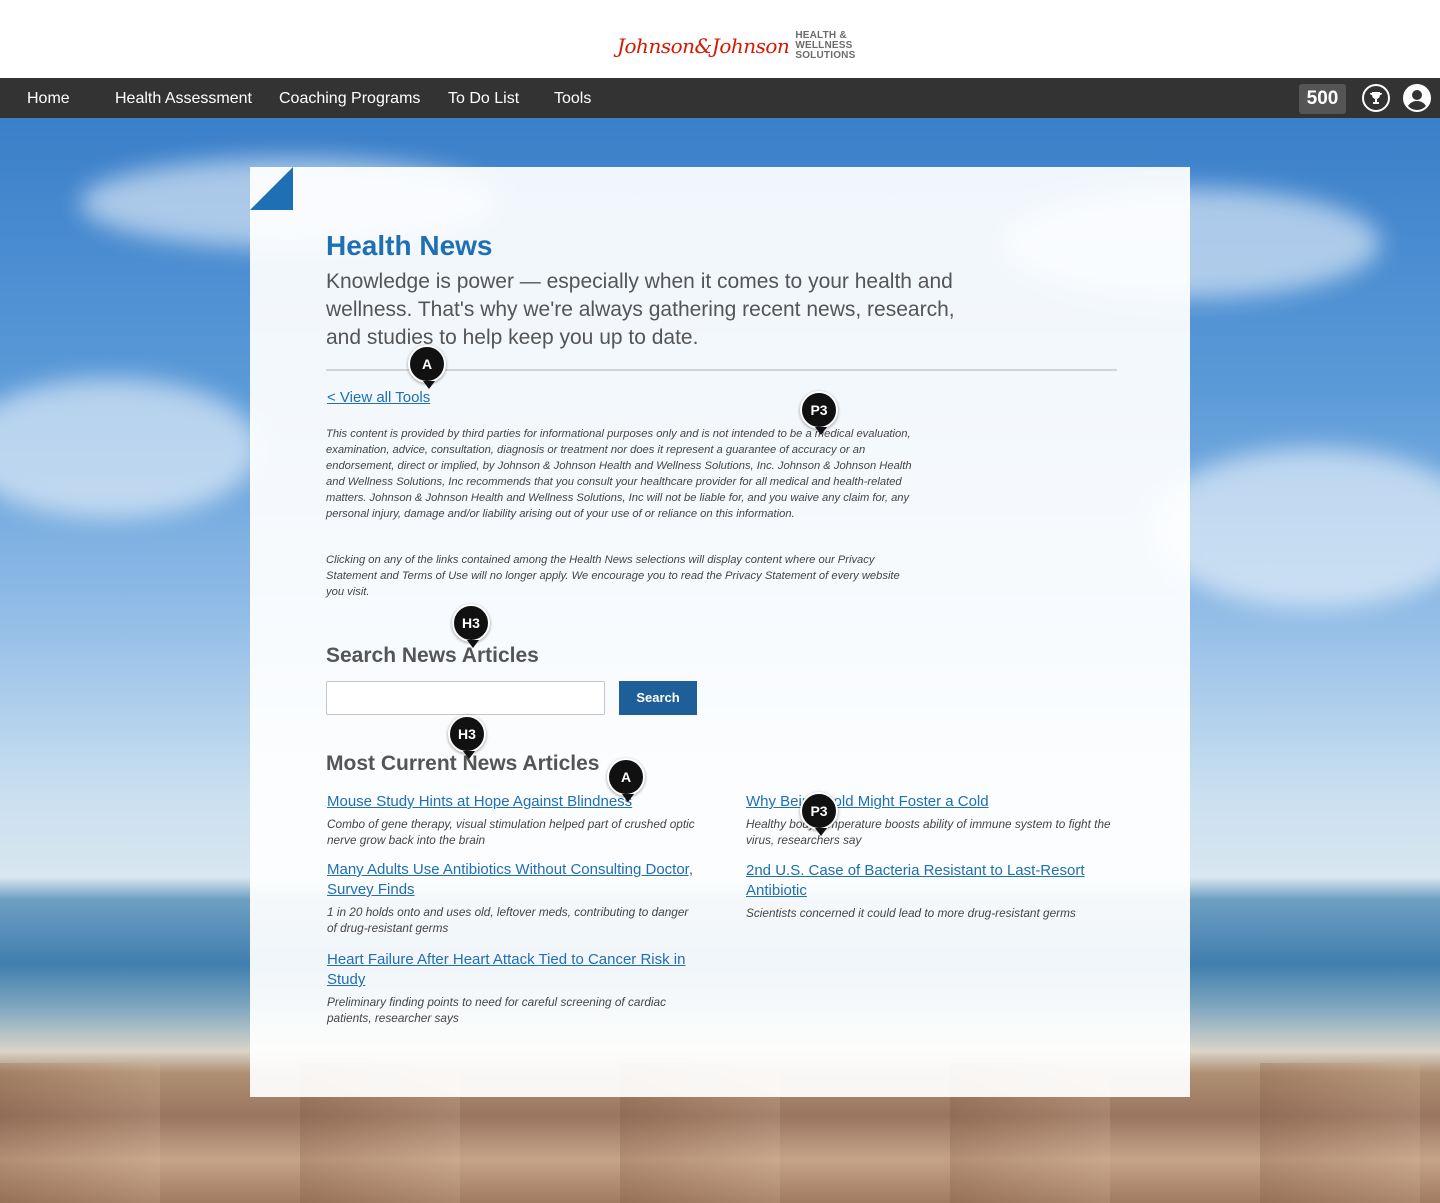  Describe the element at coordinates (703, 46) in the screenshot. I see `logo-script: Johnson&Johnson` at that location.